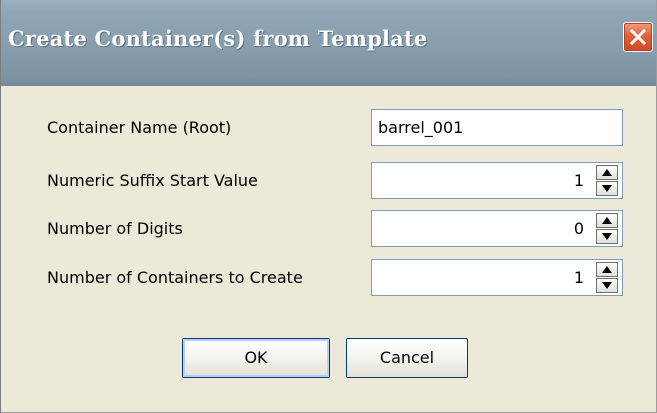 The width and height of the screenshot is (657, 413). I want to click on count-increment-button, so click(607, 269).